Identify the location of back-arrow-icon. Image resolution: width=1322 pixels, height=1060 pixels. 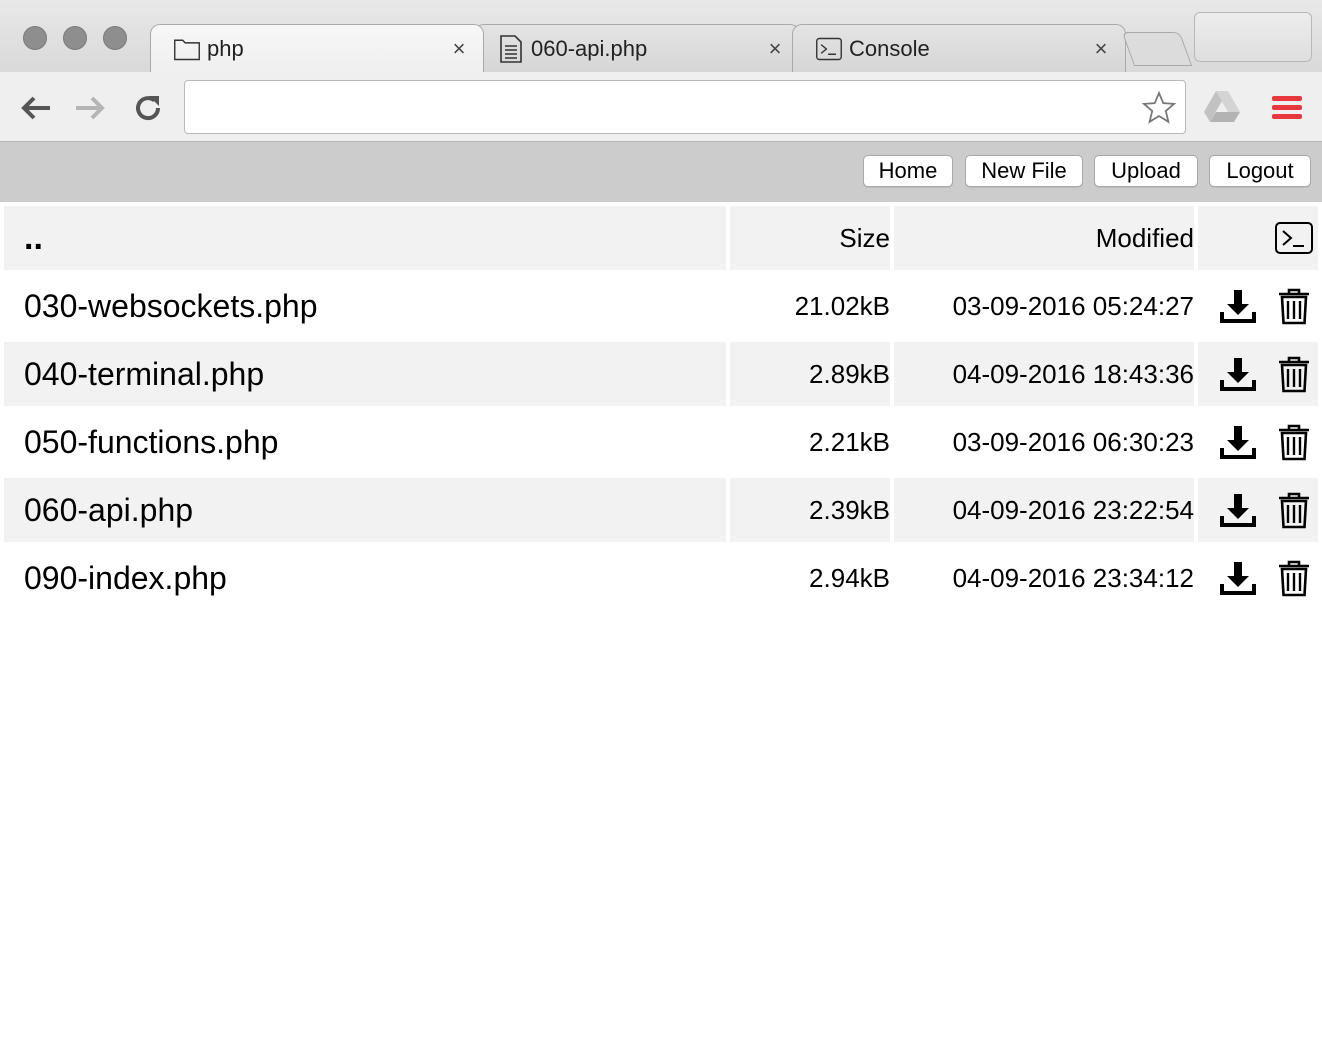
(36, 108).